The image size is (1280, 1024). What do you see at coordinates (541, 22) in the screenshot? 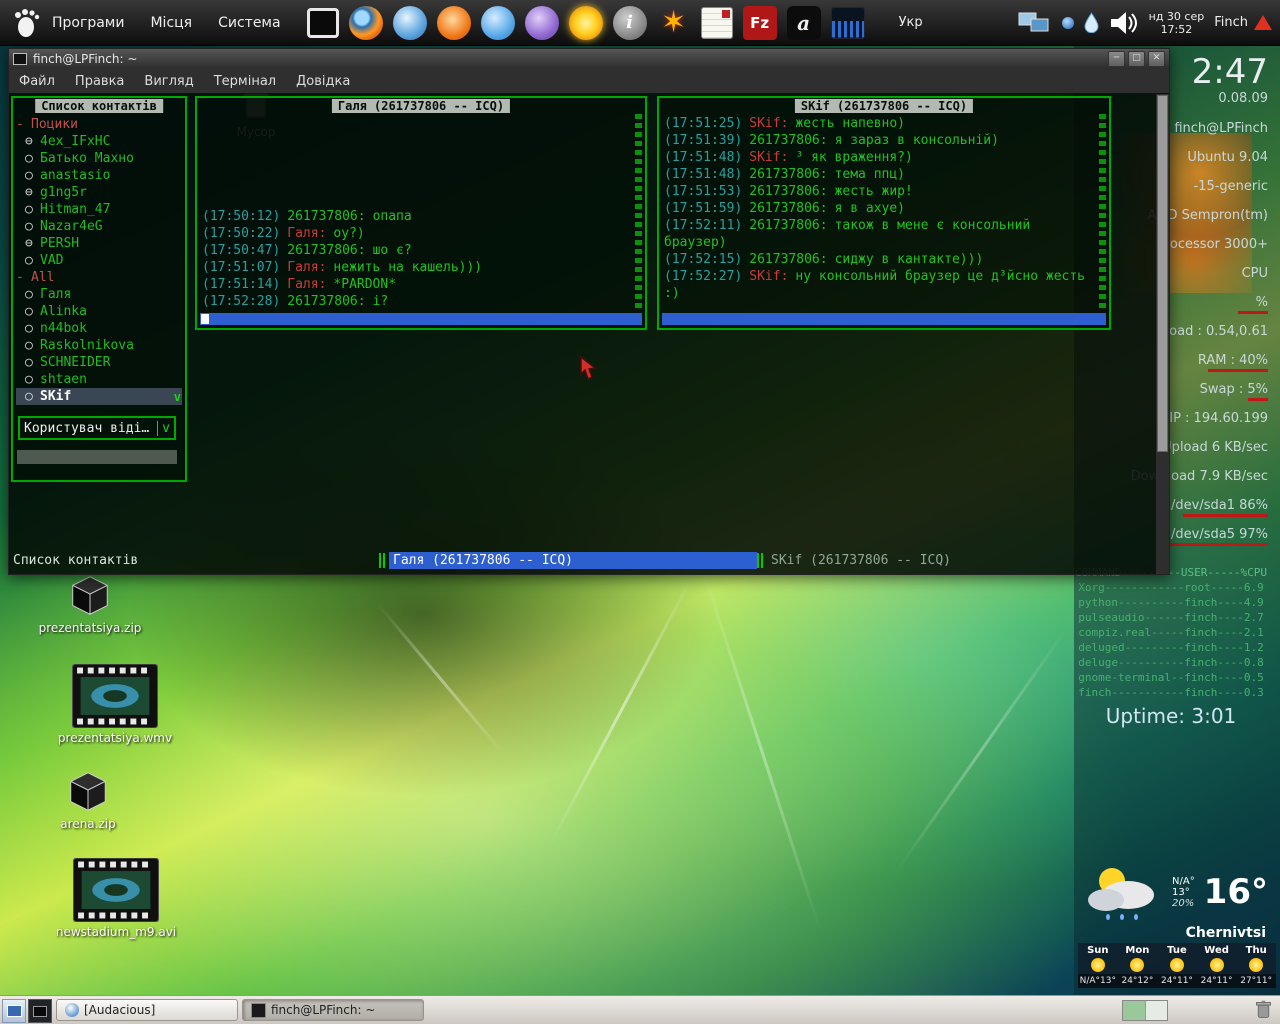
I see `pidgin-icon` at bounding box center [541, 22].